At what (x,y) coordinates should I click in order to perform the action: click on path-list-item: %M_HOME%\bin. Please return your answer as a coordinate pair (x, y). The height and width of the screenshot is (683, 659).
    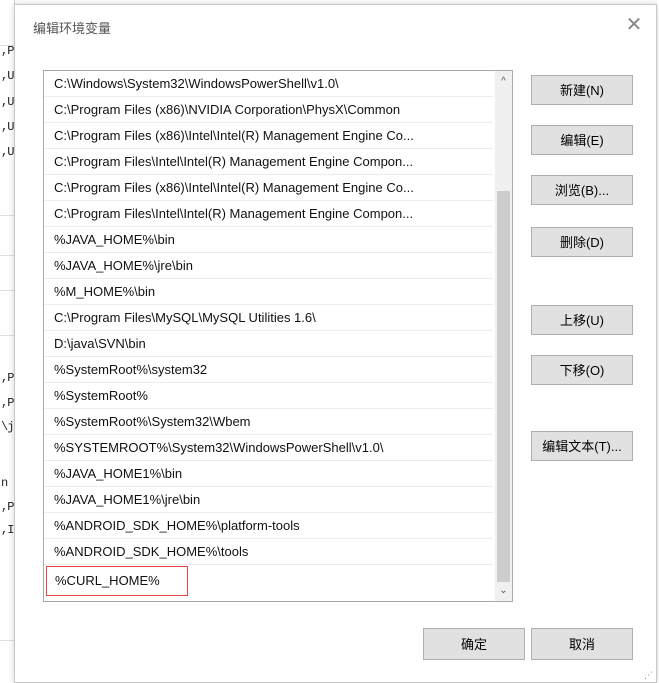
    Looking at the image, I should click on (268, 292).